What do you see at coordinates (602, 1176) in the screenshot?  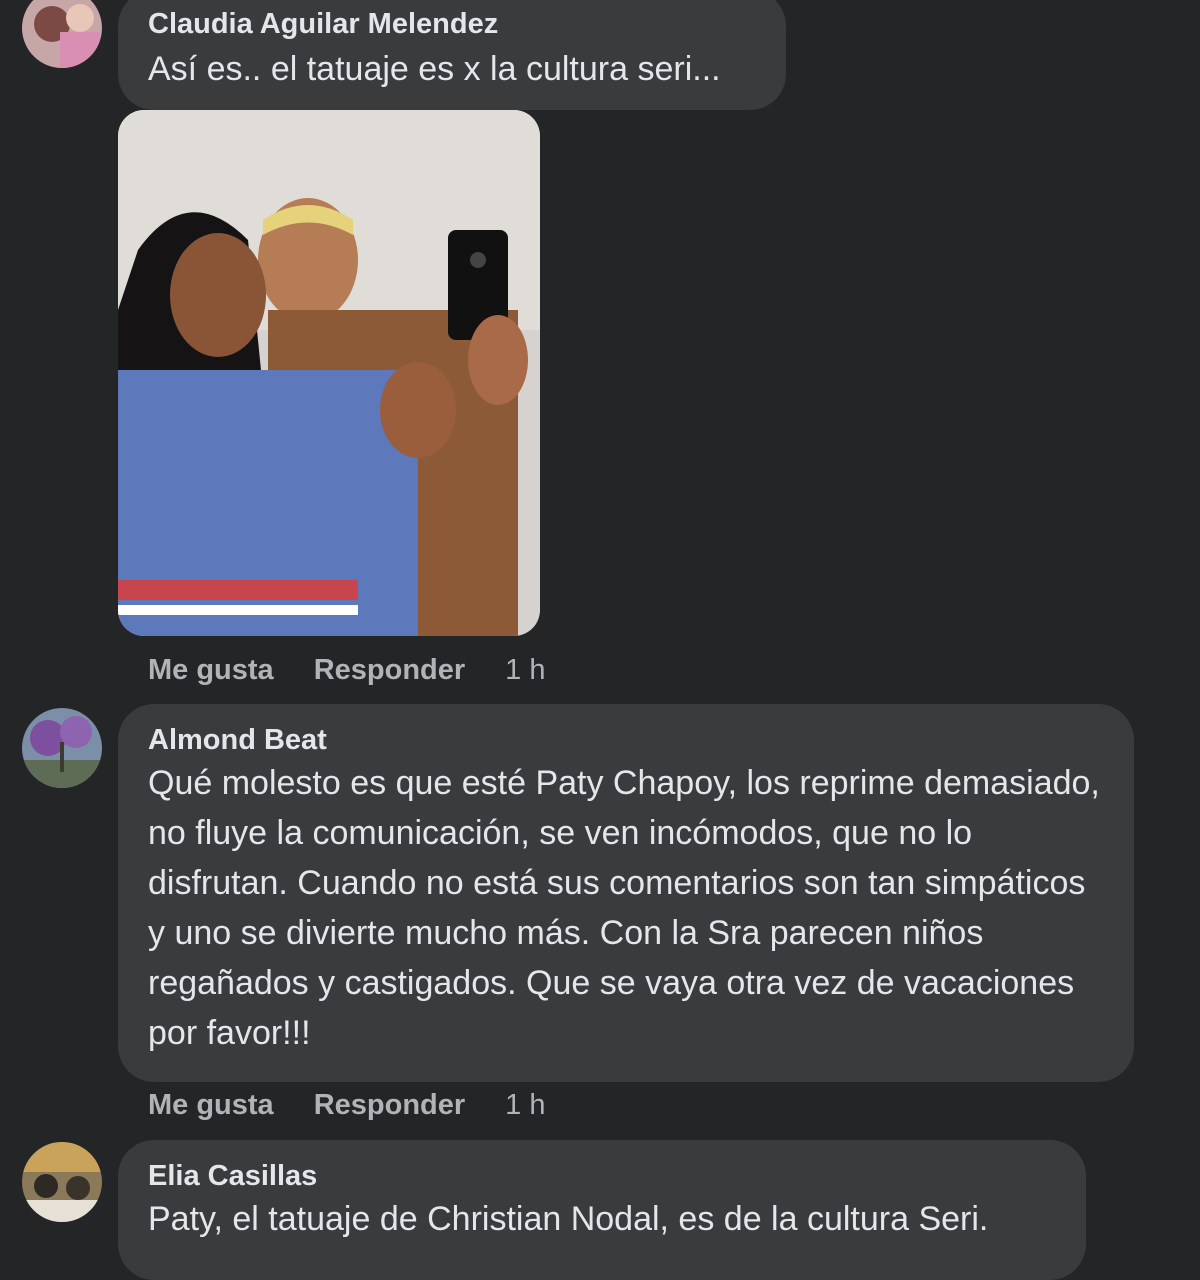 I see `comment-author: Elia Casillas` at bounding box center [602, 1176].